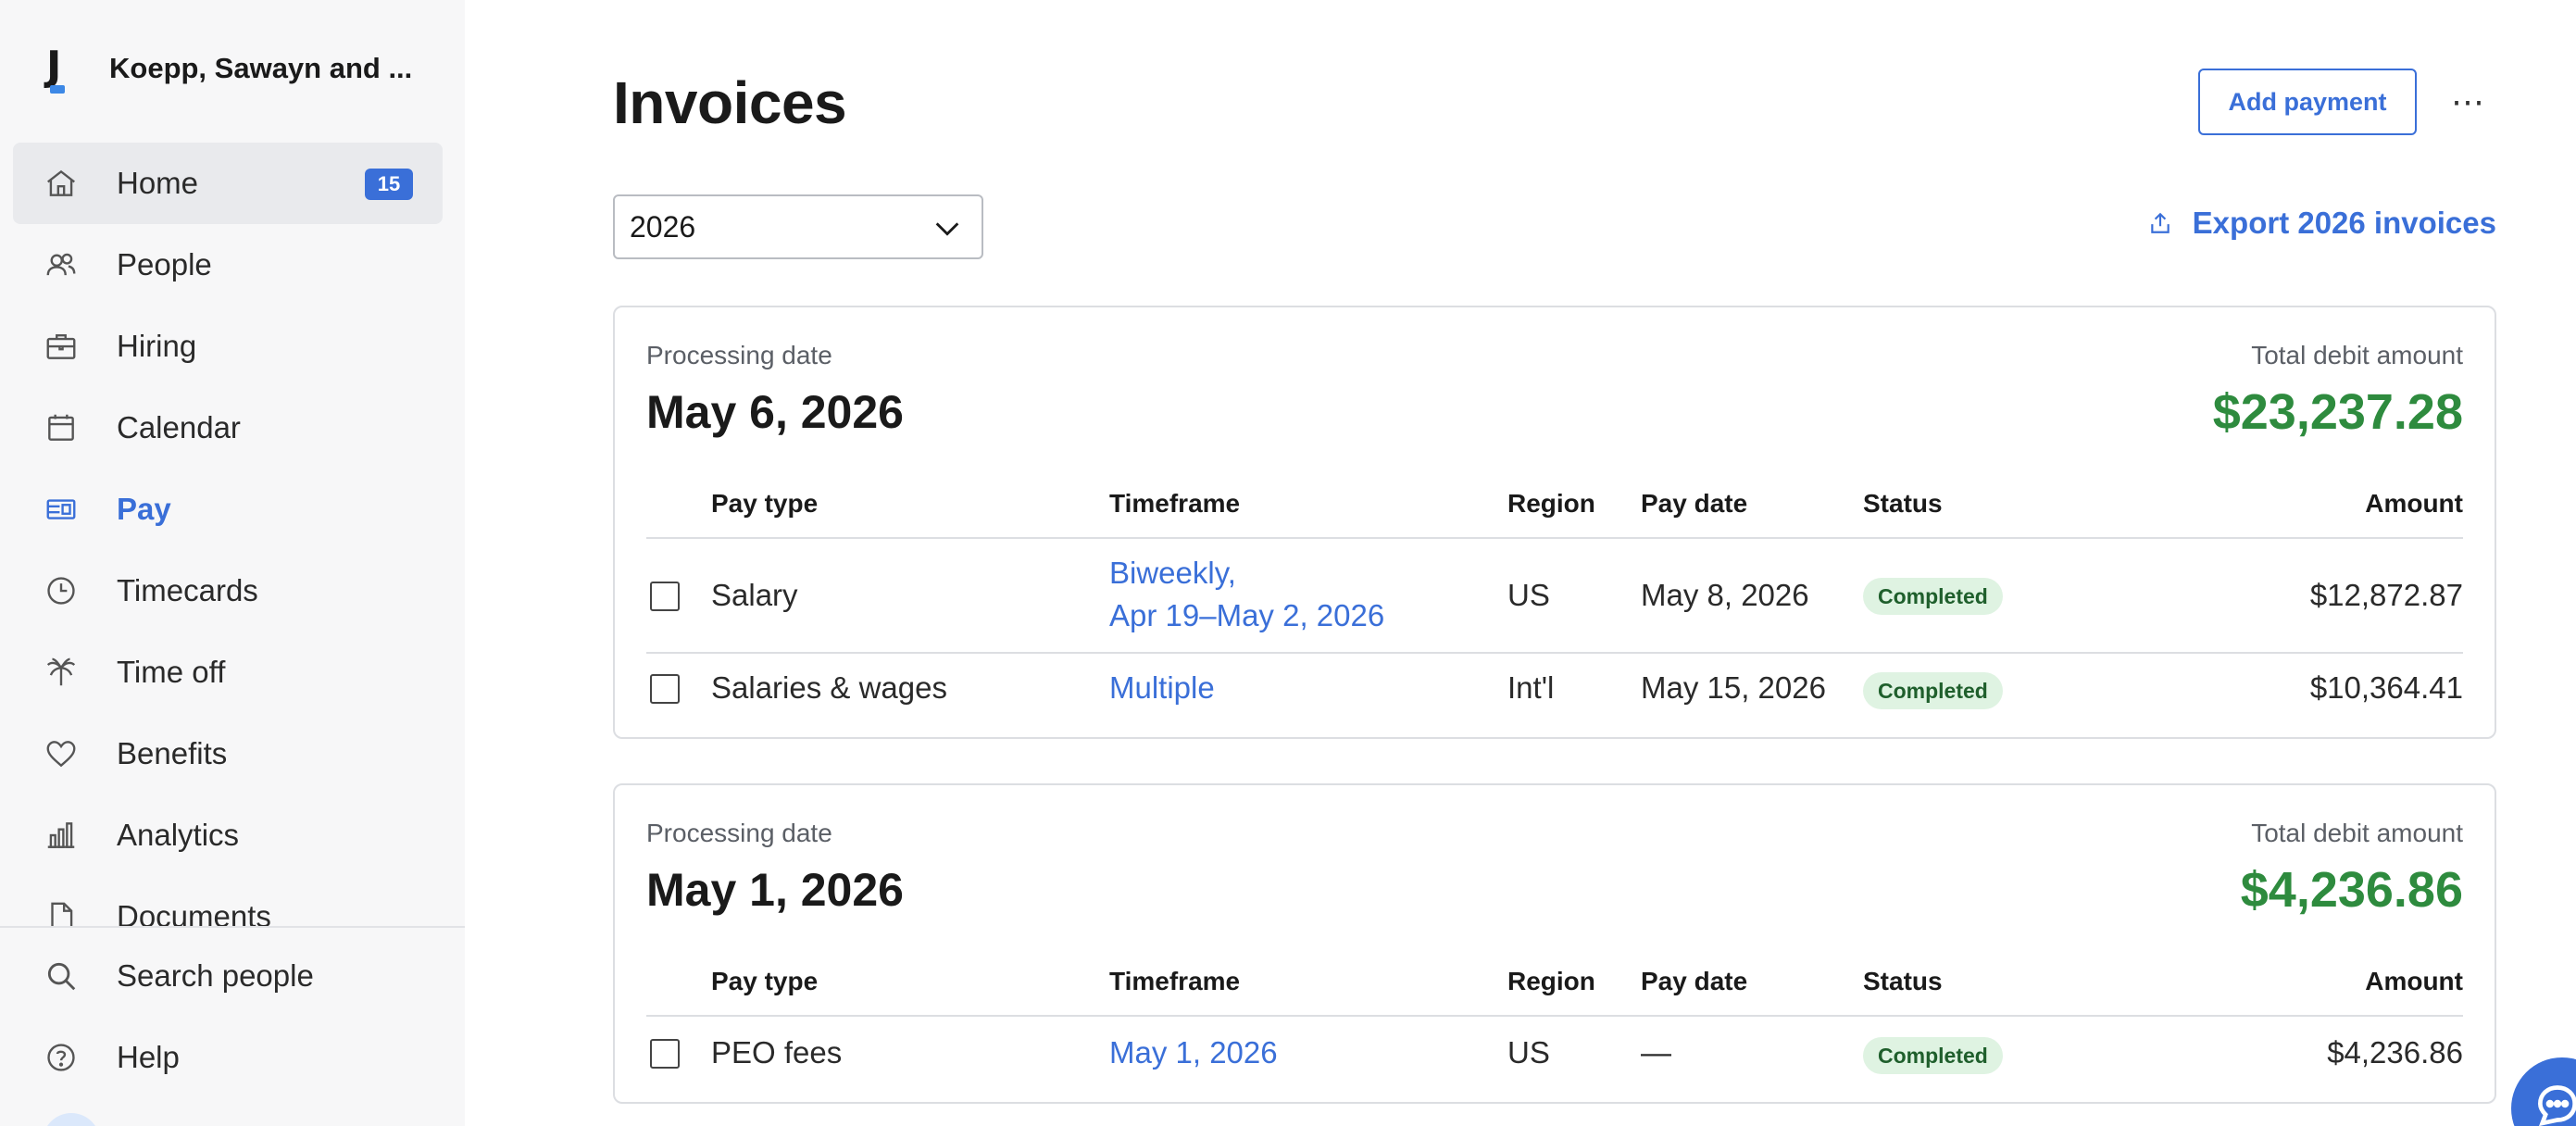 The width and height of the screenshot is (2576, 1126). I want to click on search-icon, so click(61, 976).